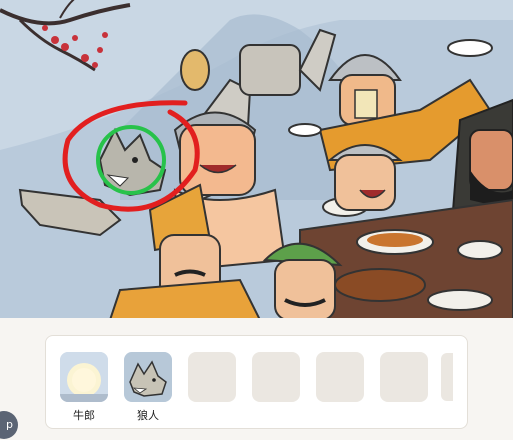 The image size is (513, 440). I want to click on wolf-icon, so click(148, 377).